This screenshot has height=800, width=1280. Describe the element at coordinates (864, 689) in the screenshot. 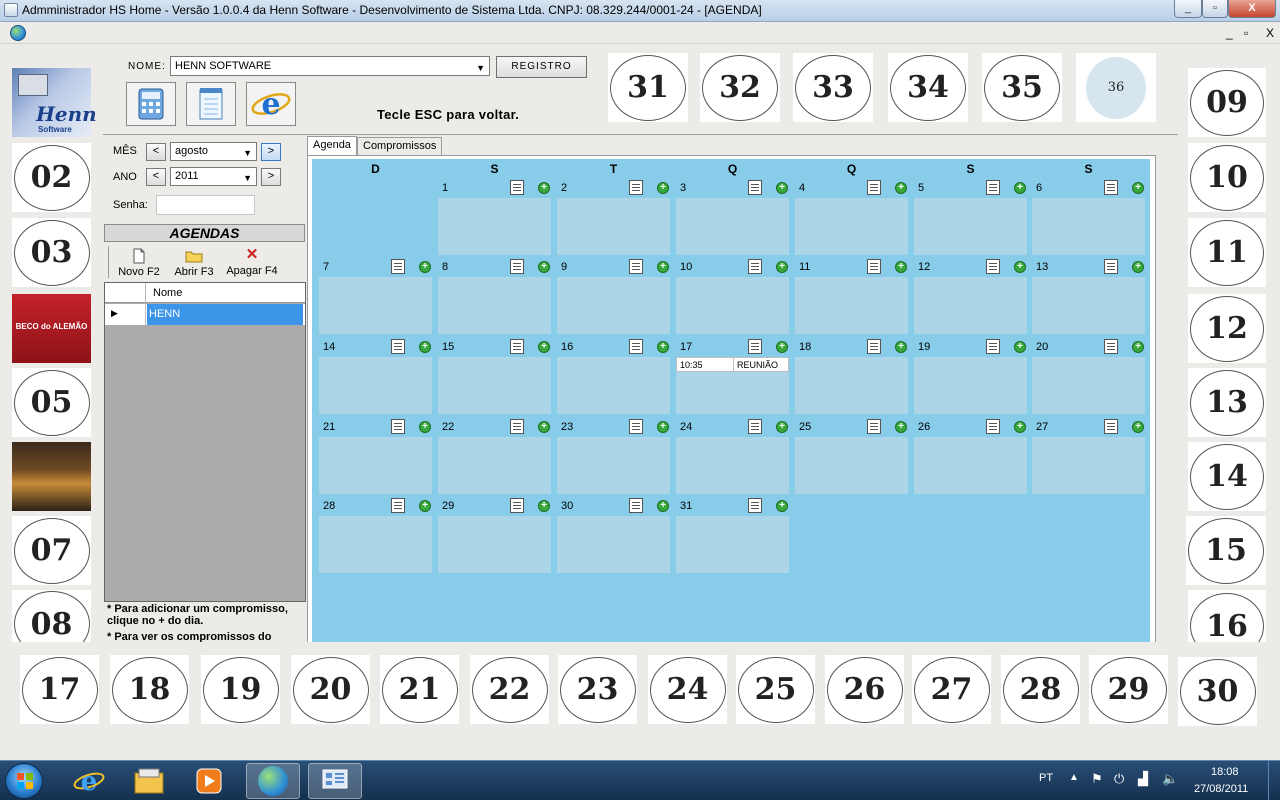

I see `tile-26: 26` at that location.